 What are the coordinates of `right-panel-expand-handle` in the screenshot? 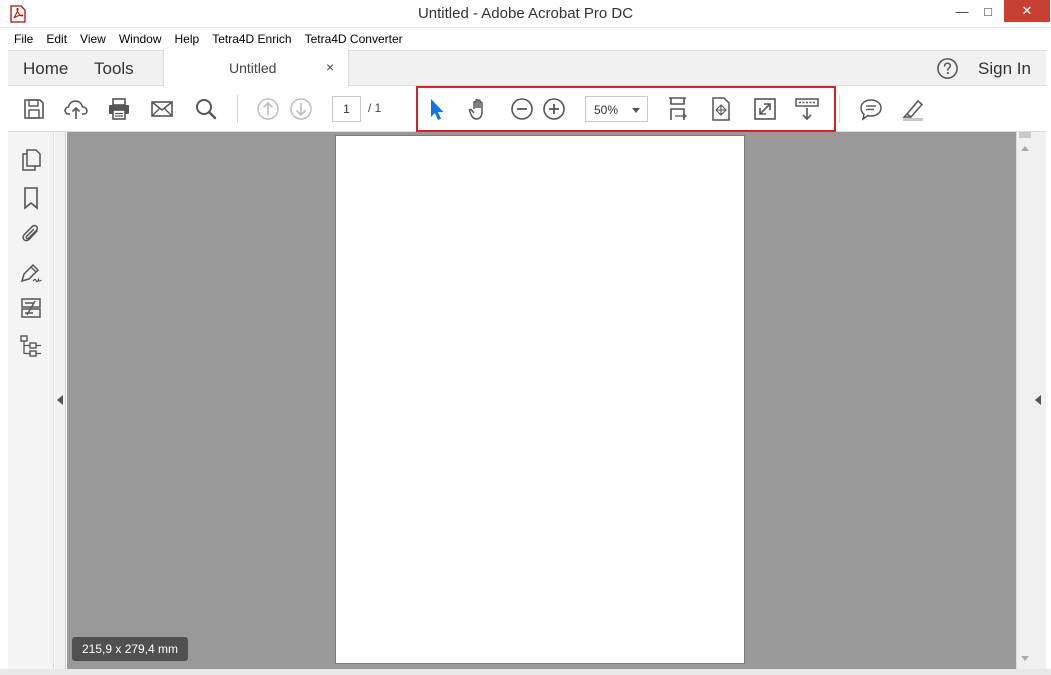 It's located at (1039, 400).